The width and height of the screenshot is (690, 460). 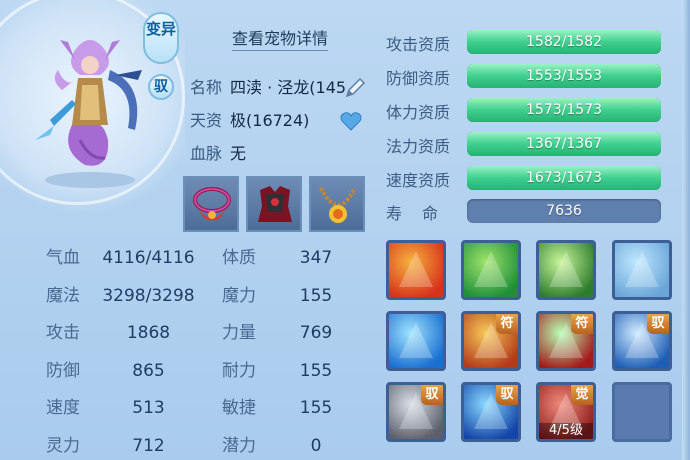 I want to click on aptitude-bar: 1582/1582, so click(x=564, y=42).